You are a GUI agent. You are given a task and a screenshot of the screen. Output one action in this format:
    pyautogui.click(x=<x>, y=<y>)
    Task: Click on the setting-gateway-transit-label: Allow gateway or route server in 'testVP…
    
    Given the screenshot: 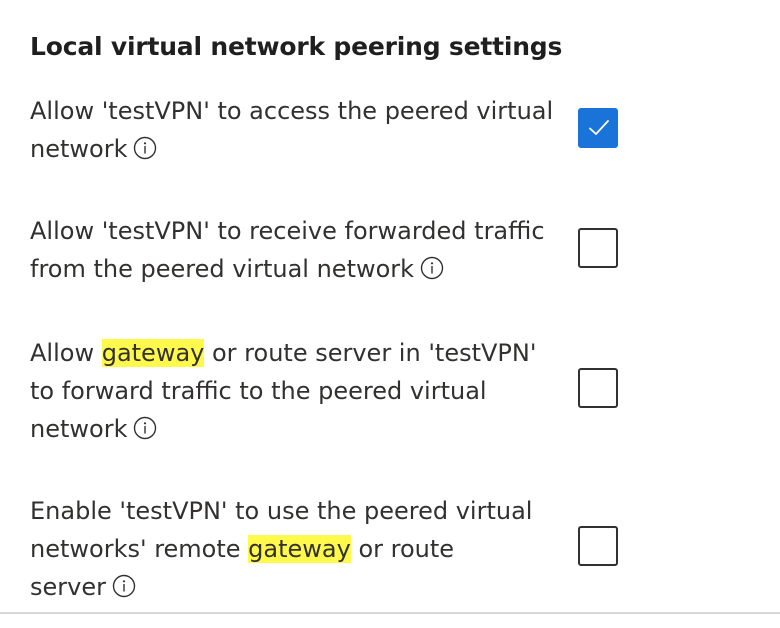 What is the action you would take?
    pyautogui.click(x=300, y=391)
    